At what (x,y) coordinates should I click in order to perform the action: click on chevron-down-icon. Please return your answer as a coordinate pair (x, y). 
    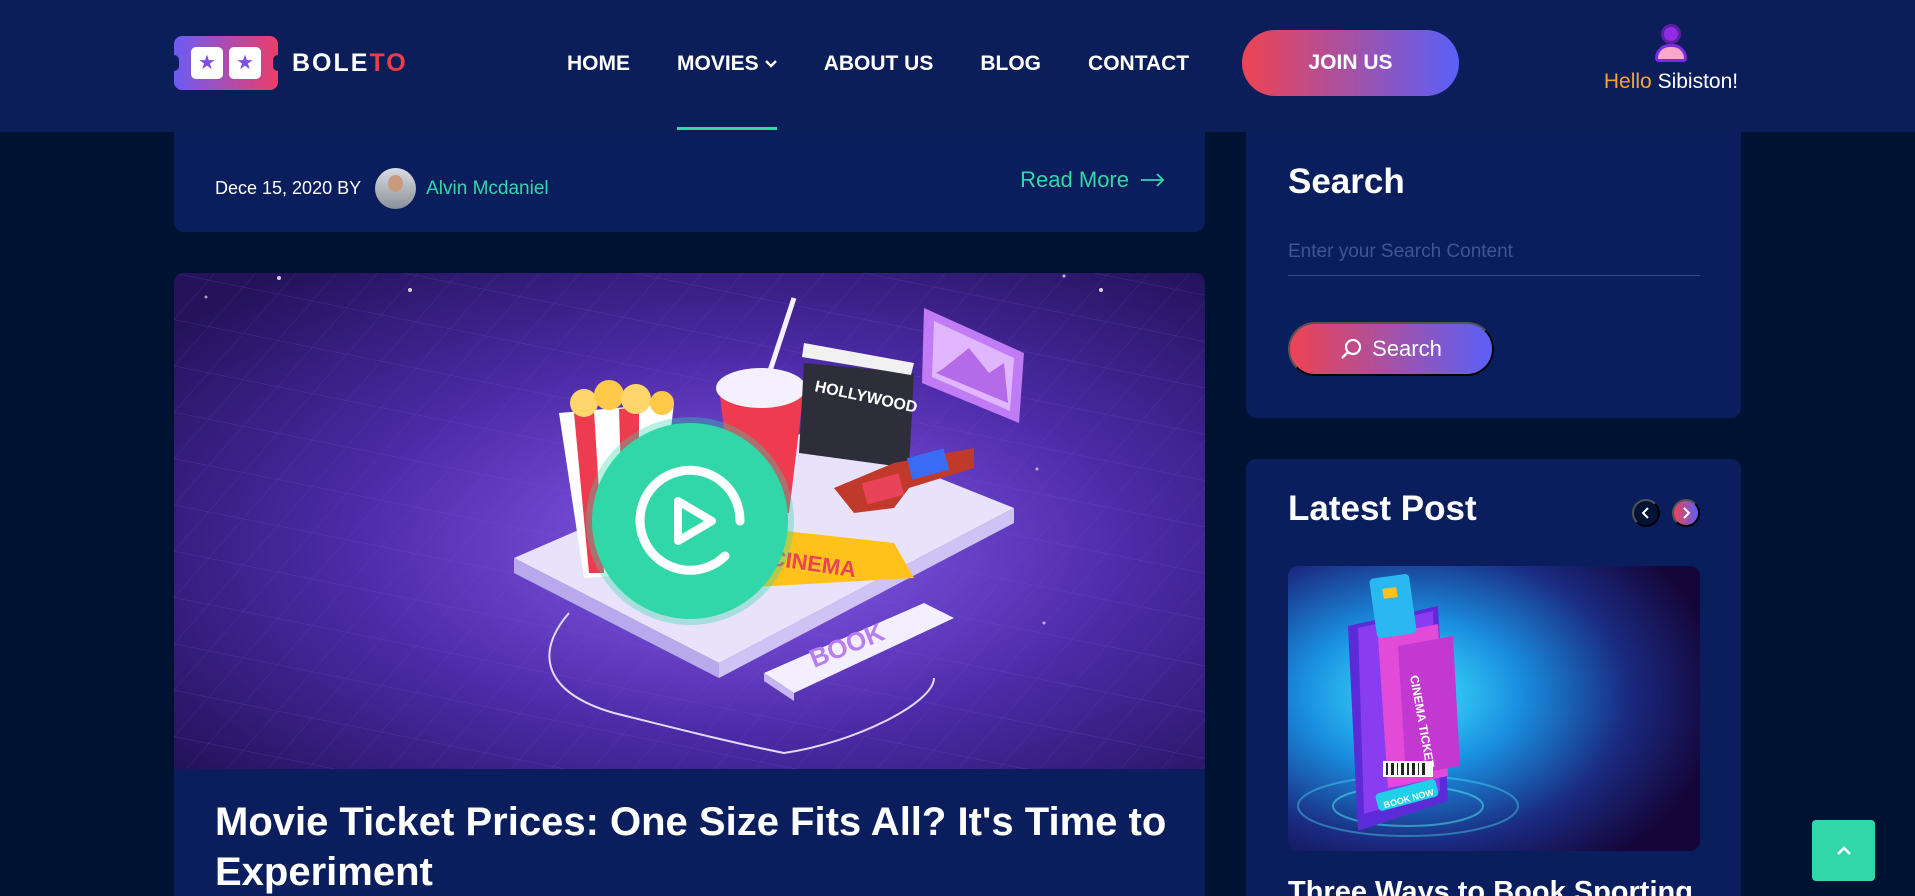
    Looking at the image, I should click on (770, 64).